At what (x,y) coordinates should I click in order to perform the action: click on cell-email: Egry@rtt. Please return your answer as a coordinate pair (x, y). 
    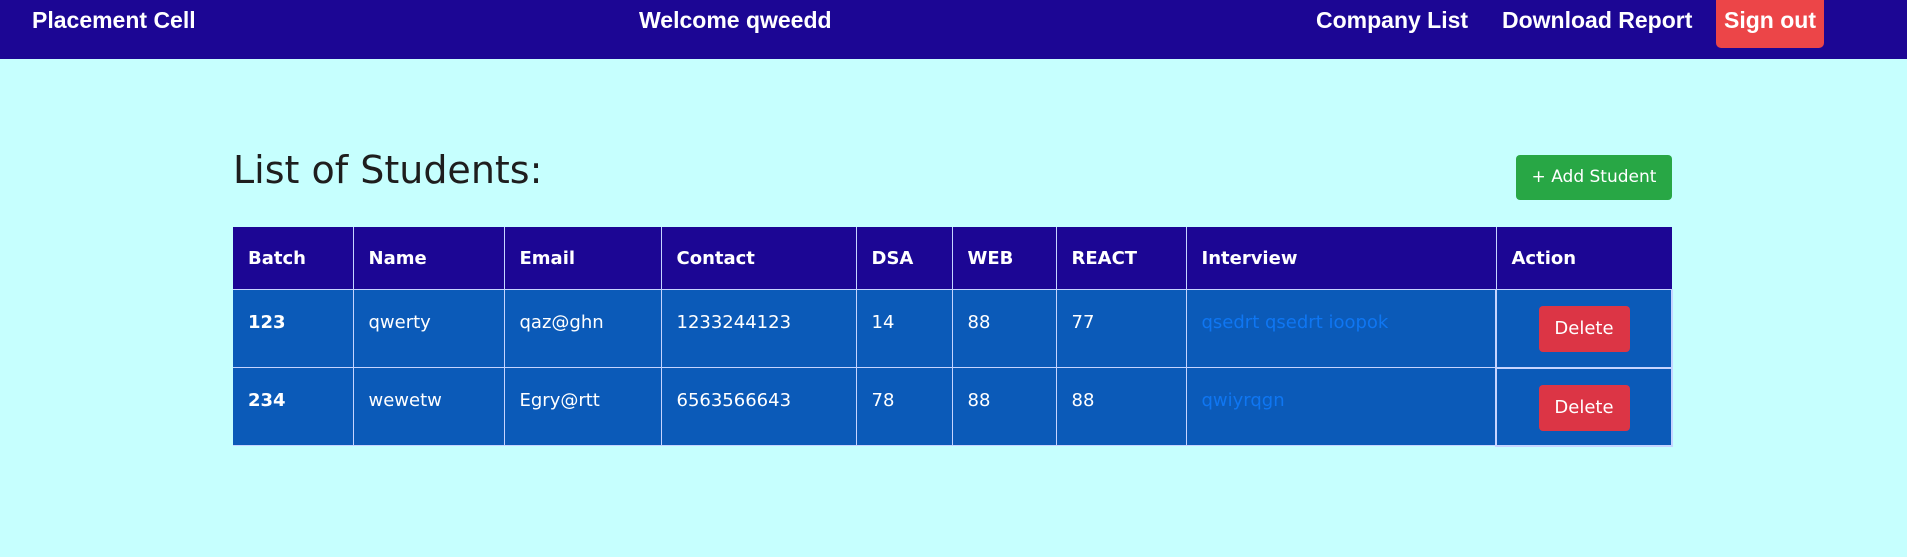
    Looking at the image, I should click on (582, 406).